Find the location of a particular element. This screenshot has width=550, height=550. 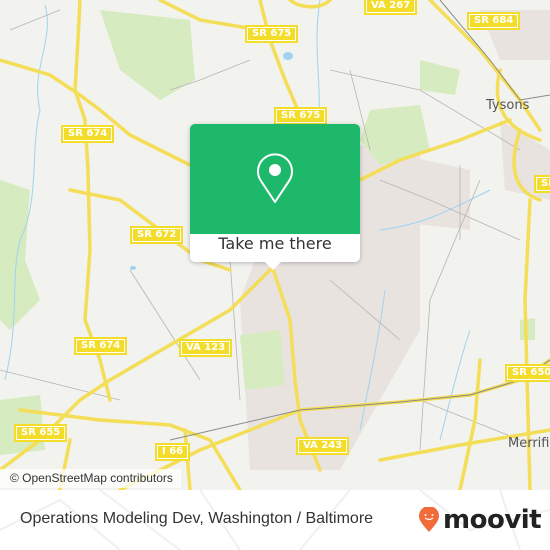

take-me-there-button: Take me there is located at coordinates (275, 248).